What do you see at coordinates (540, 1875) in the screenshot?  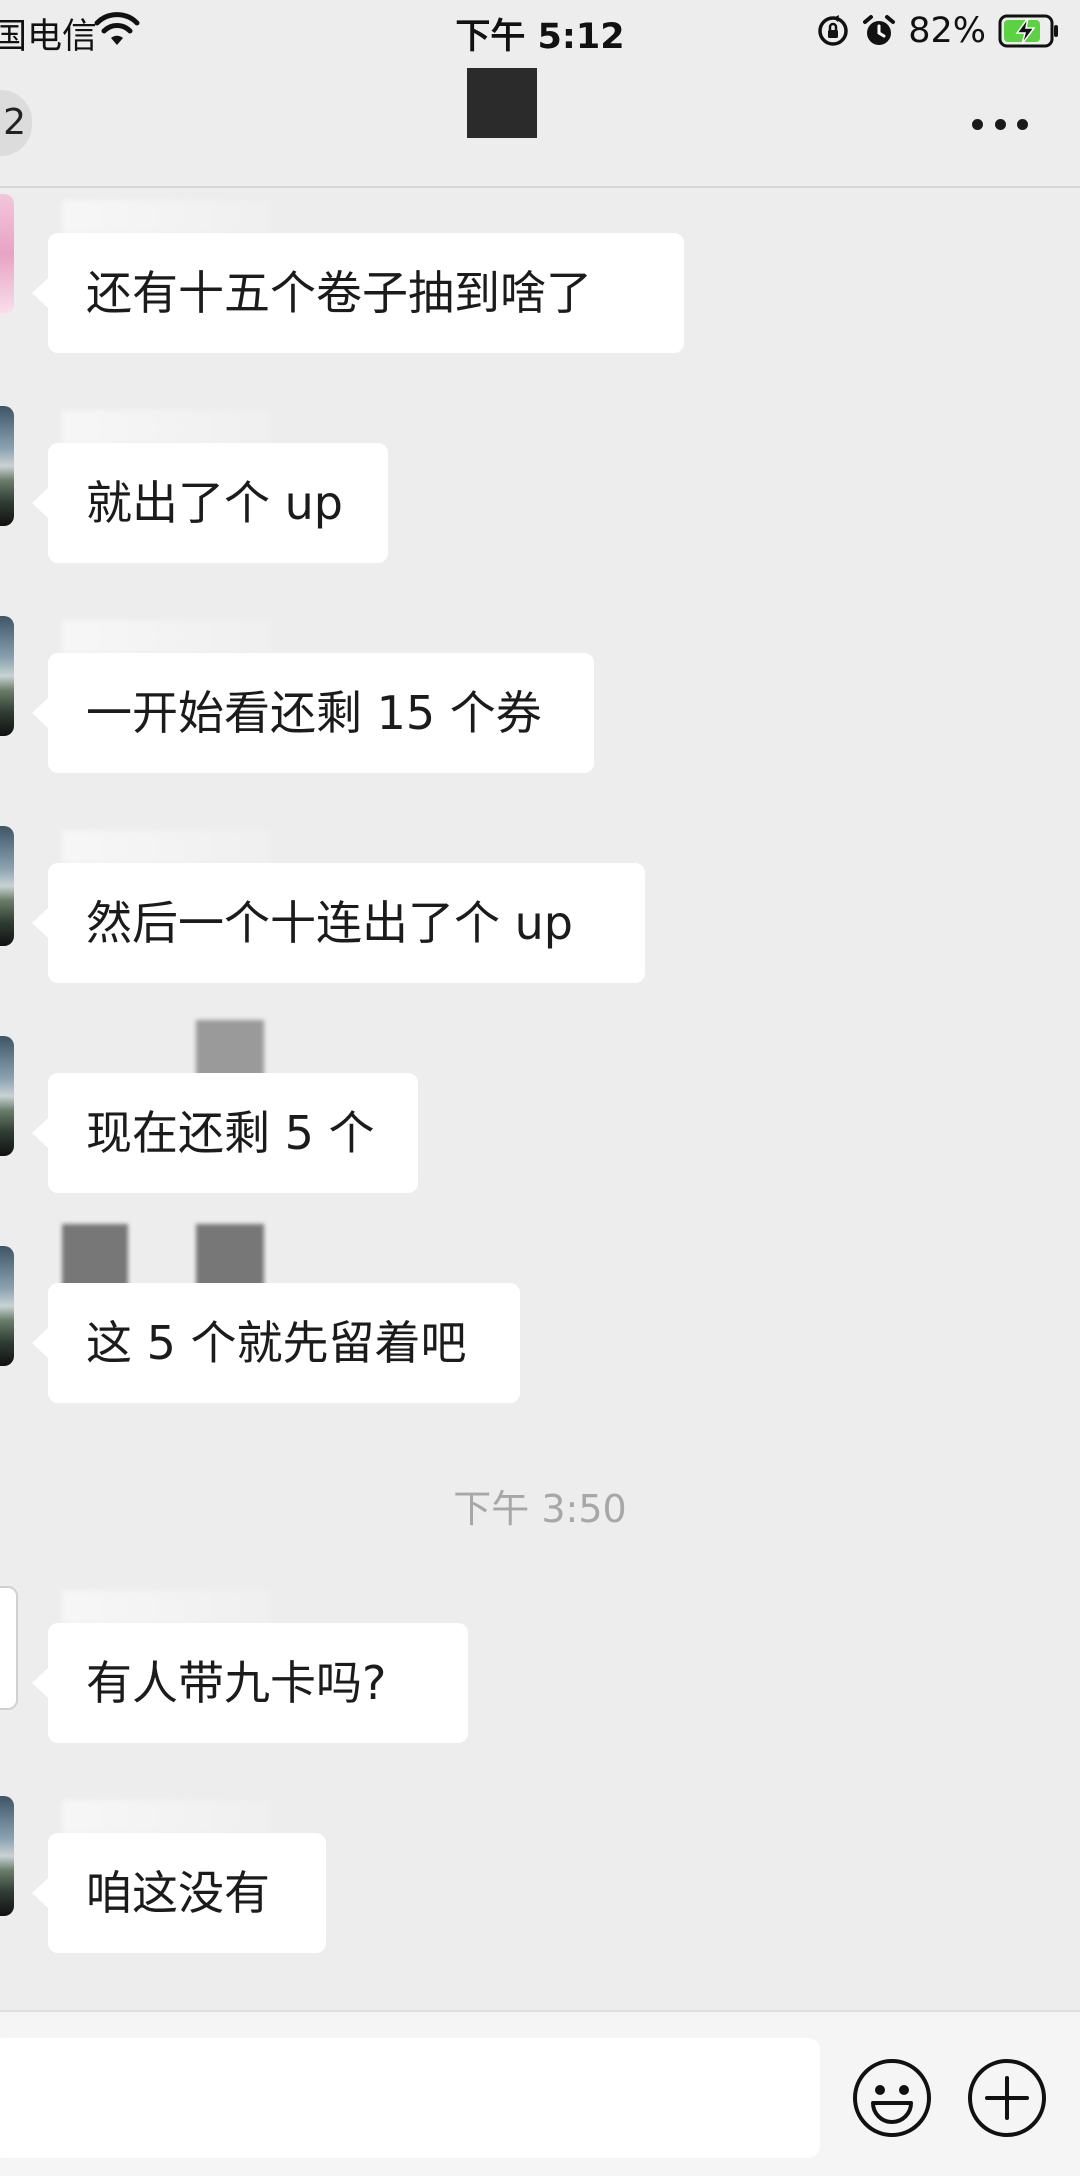 I see `message-item: 咱这没有` at bounding box center [540, 1875].